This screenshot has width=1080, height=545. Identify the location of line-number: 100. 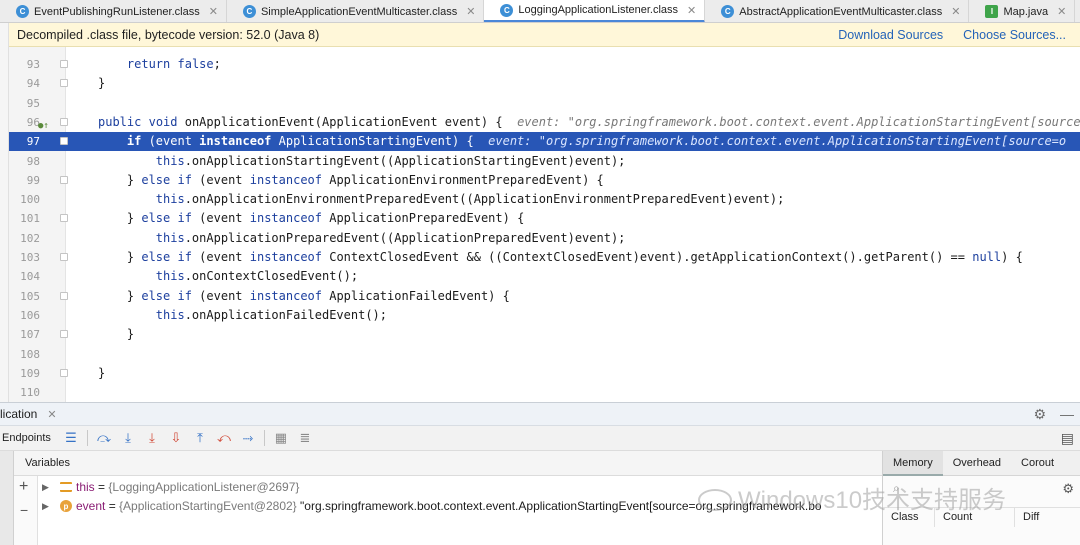
(24, 199).